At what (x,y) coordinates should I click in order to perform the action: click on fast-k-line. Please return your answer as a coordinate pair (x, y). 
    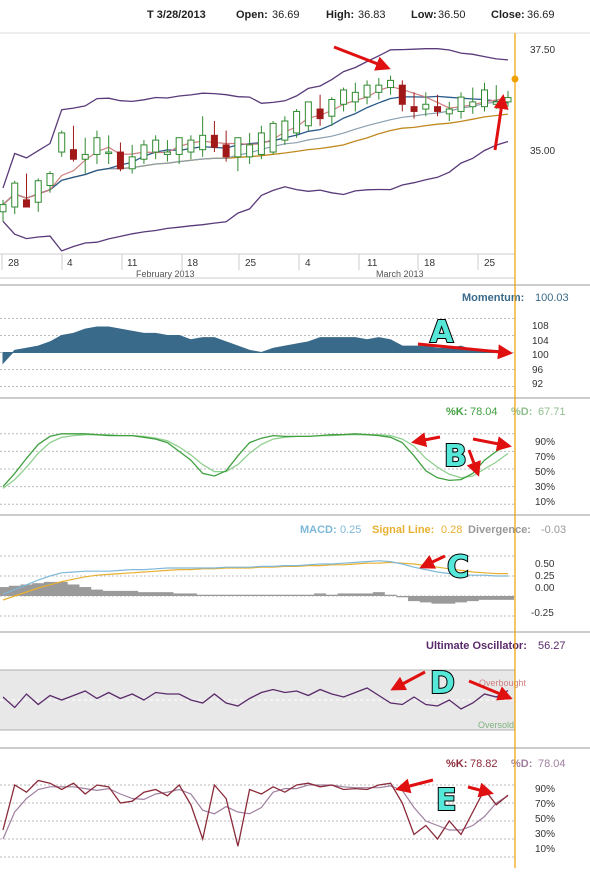
    Looking at the image, I should click on (255, 813).